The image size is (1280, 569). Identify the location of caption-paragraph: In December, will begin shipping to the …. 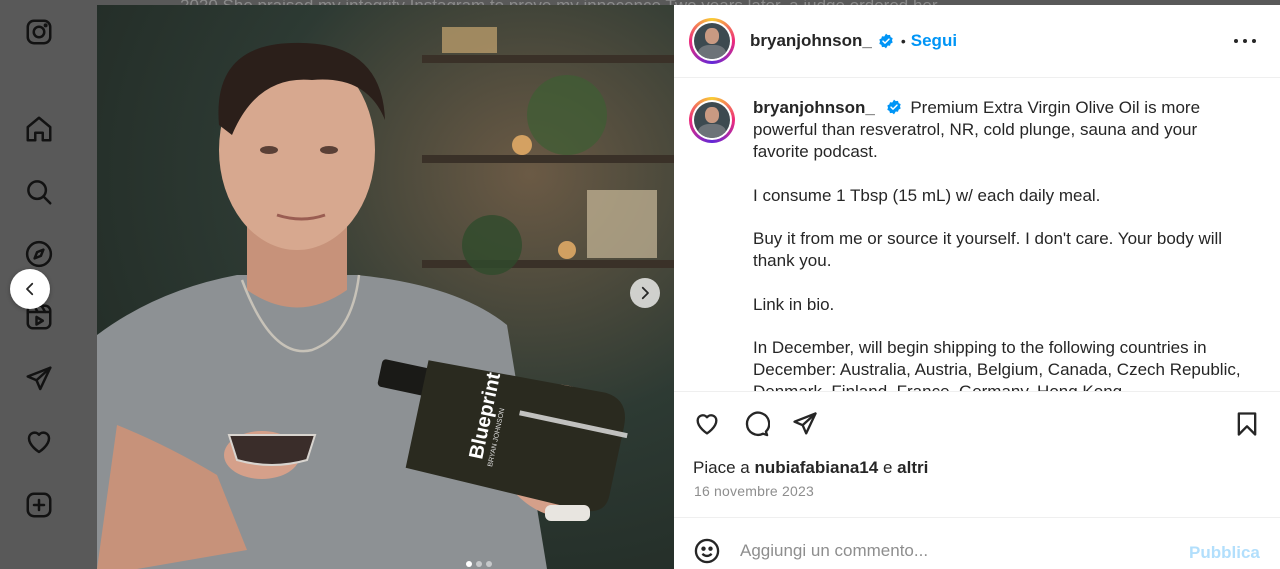
(997, 364).